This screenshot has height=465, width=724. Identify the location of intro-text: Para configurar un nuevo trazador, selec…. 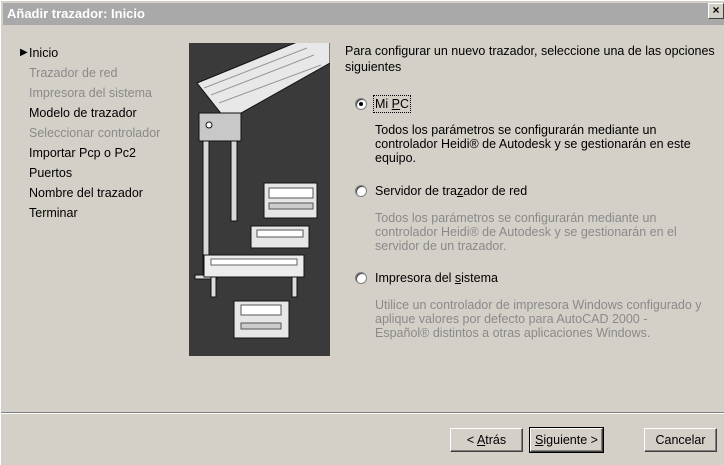
(530, 59).